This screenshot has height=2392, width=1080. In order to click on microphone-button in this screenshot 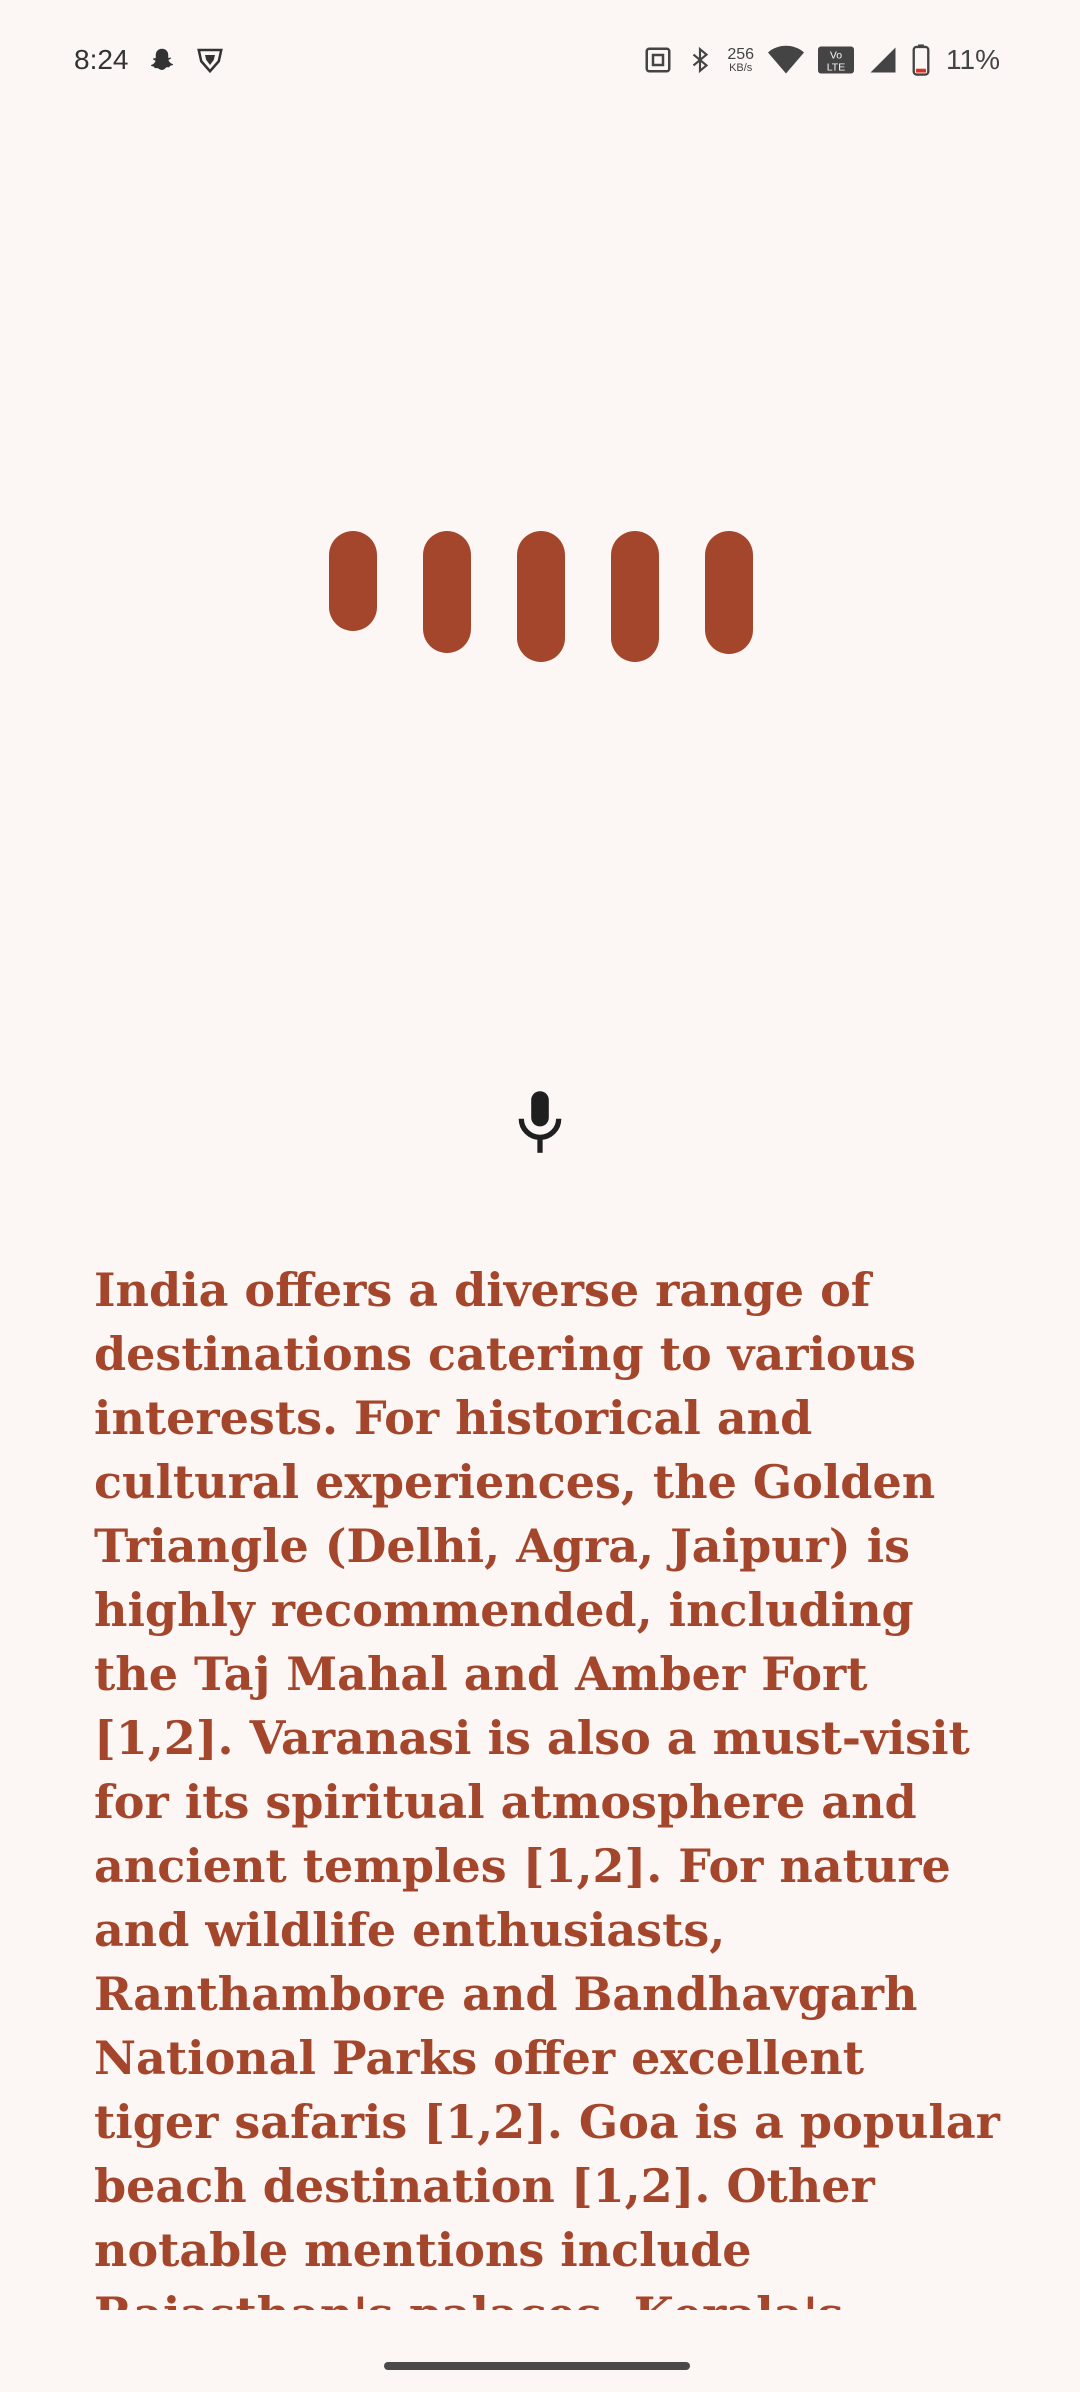, I will do `click(540, 1122)`.